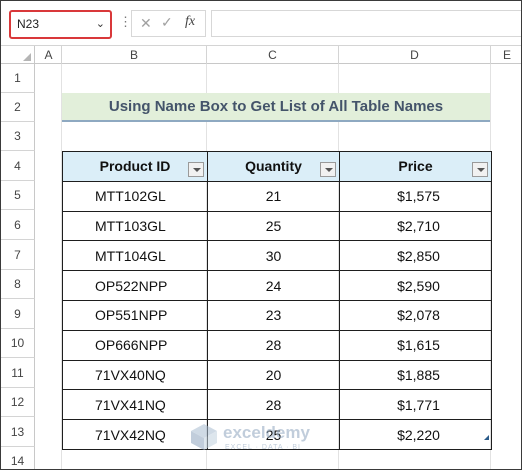 The width and height of the screenshot is (522, 470). Describe the element at coordinates (486, 437) in the screenshot. I see `table-resize-handle` at that location.